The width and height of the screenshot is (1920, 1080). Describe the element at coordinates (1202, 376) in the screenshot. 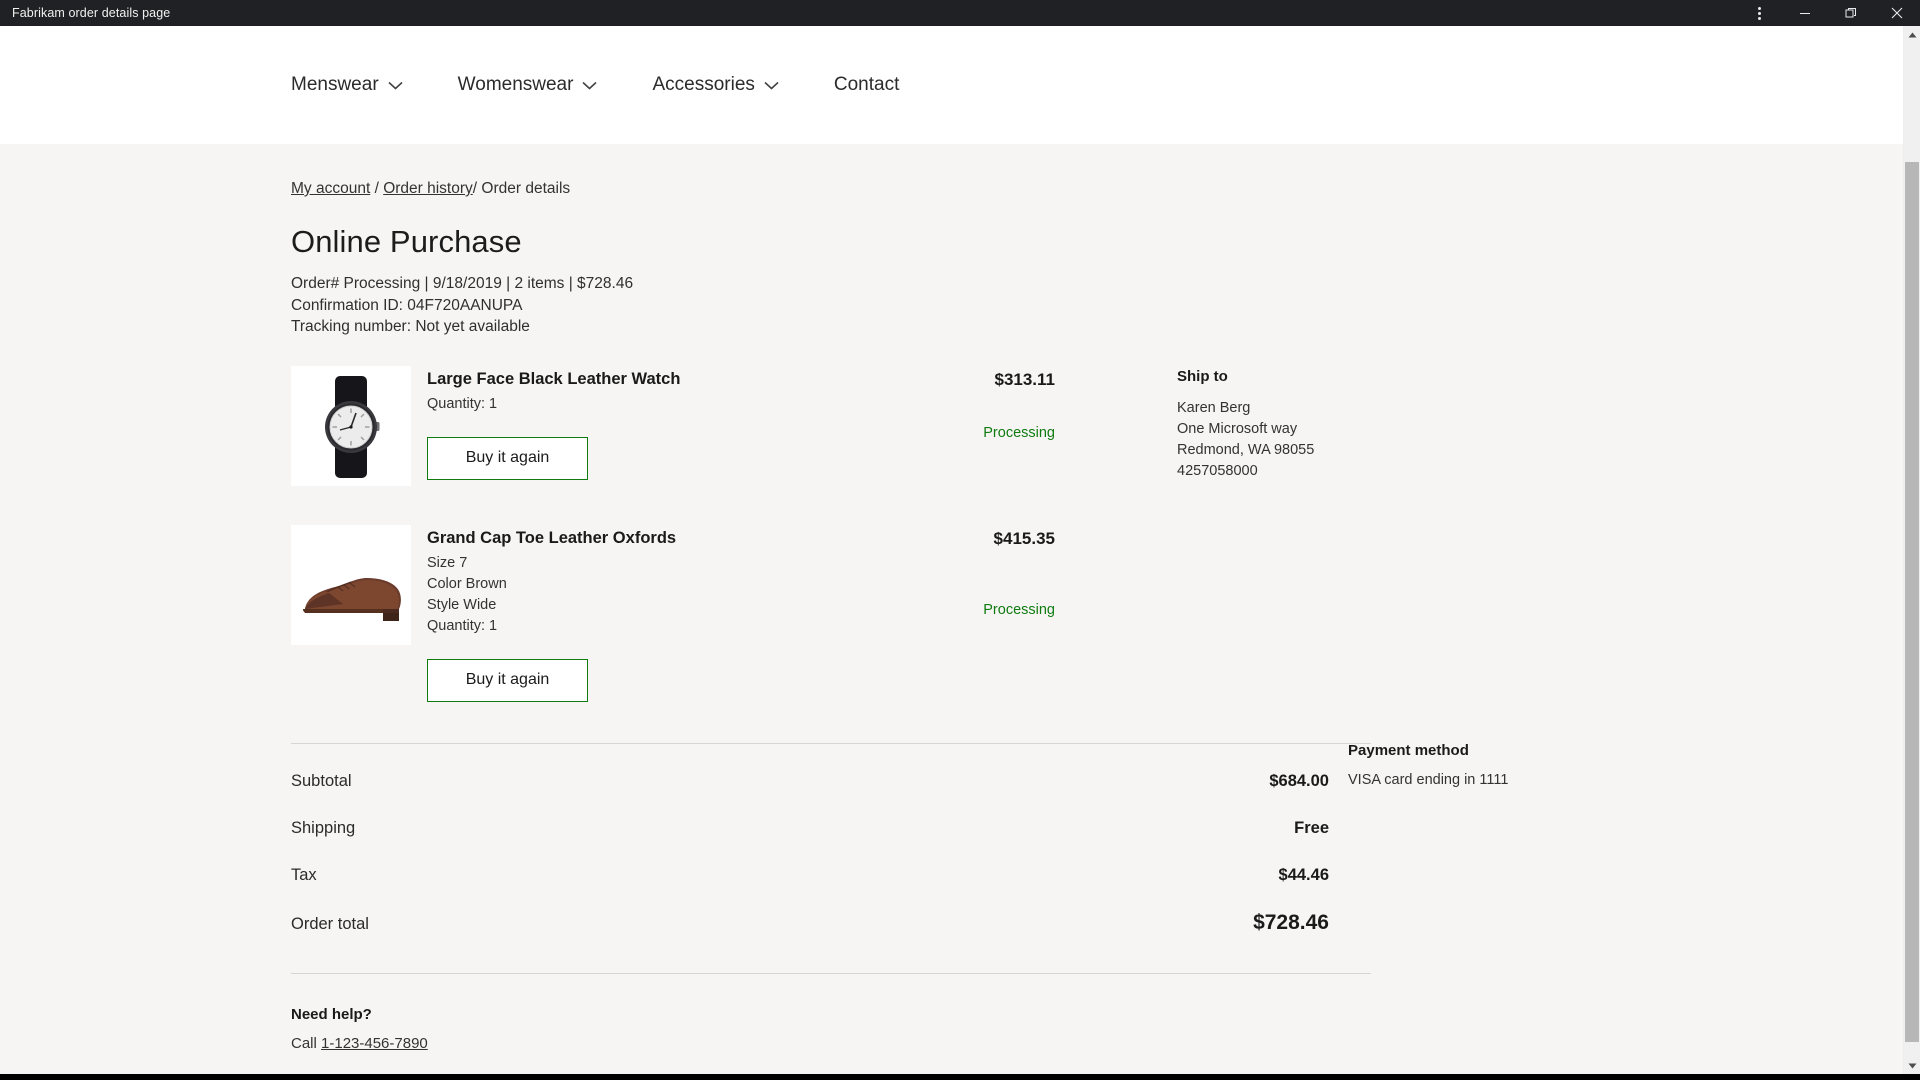

I see `ship-to-title: Ship to` at that location.